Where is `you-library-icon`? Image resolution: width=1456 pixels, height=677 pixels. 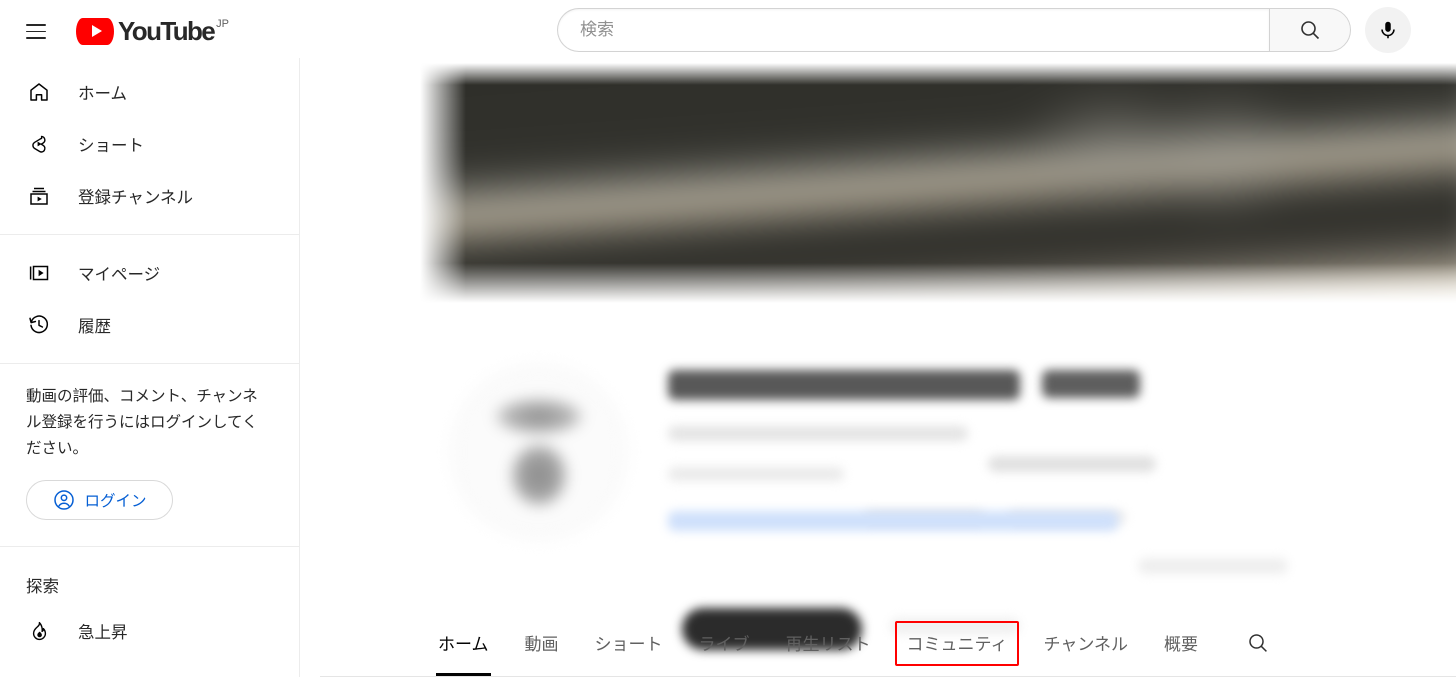 you-library-icon is located at coordinates (39, 273).